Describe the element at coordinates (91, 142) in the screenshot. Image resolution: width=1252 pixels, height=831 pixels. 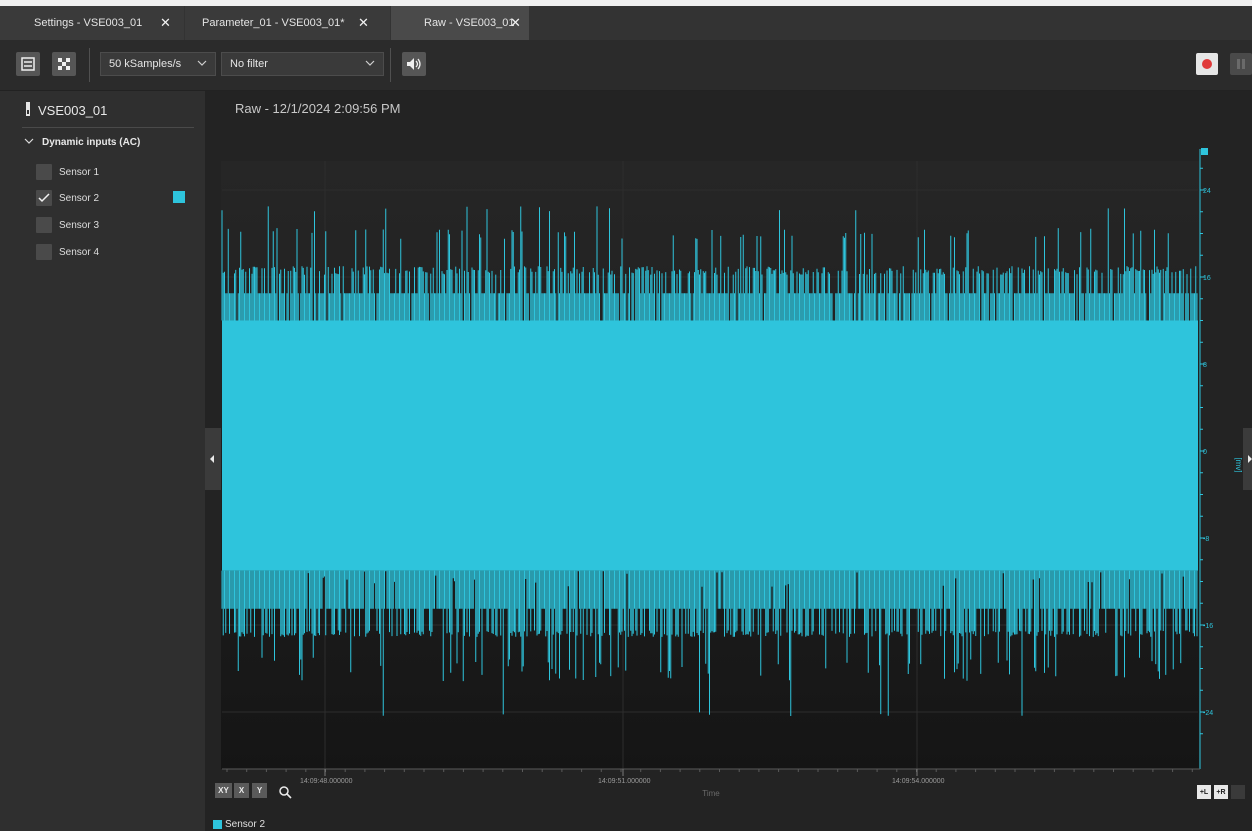
I see `group-label: Dynamic inputs (AC)` at that location.